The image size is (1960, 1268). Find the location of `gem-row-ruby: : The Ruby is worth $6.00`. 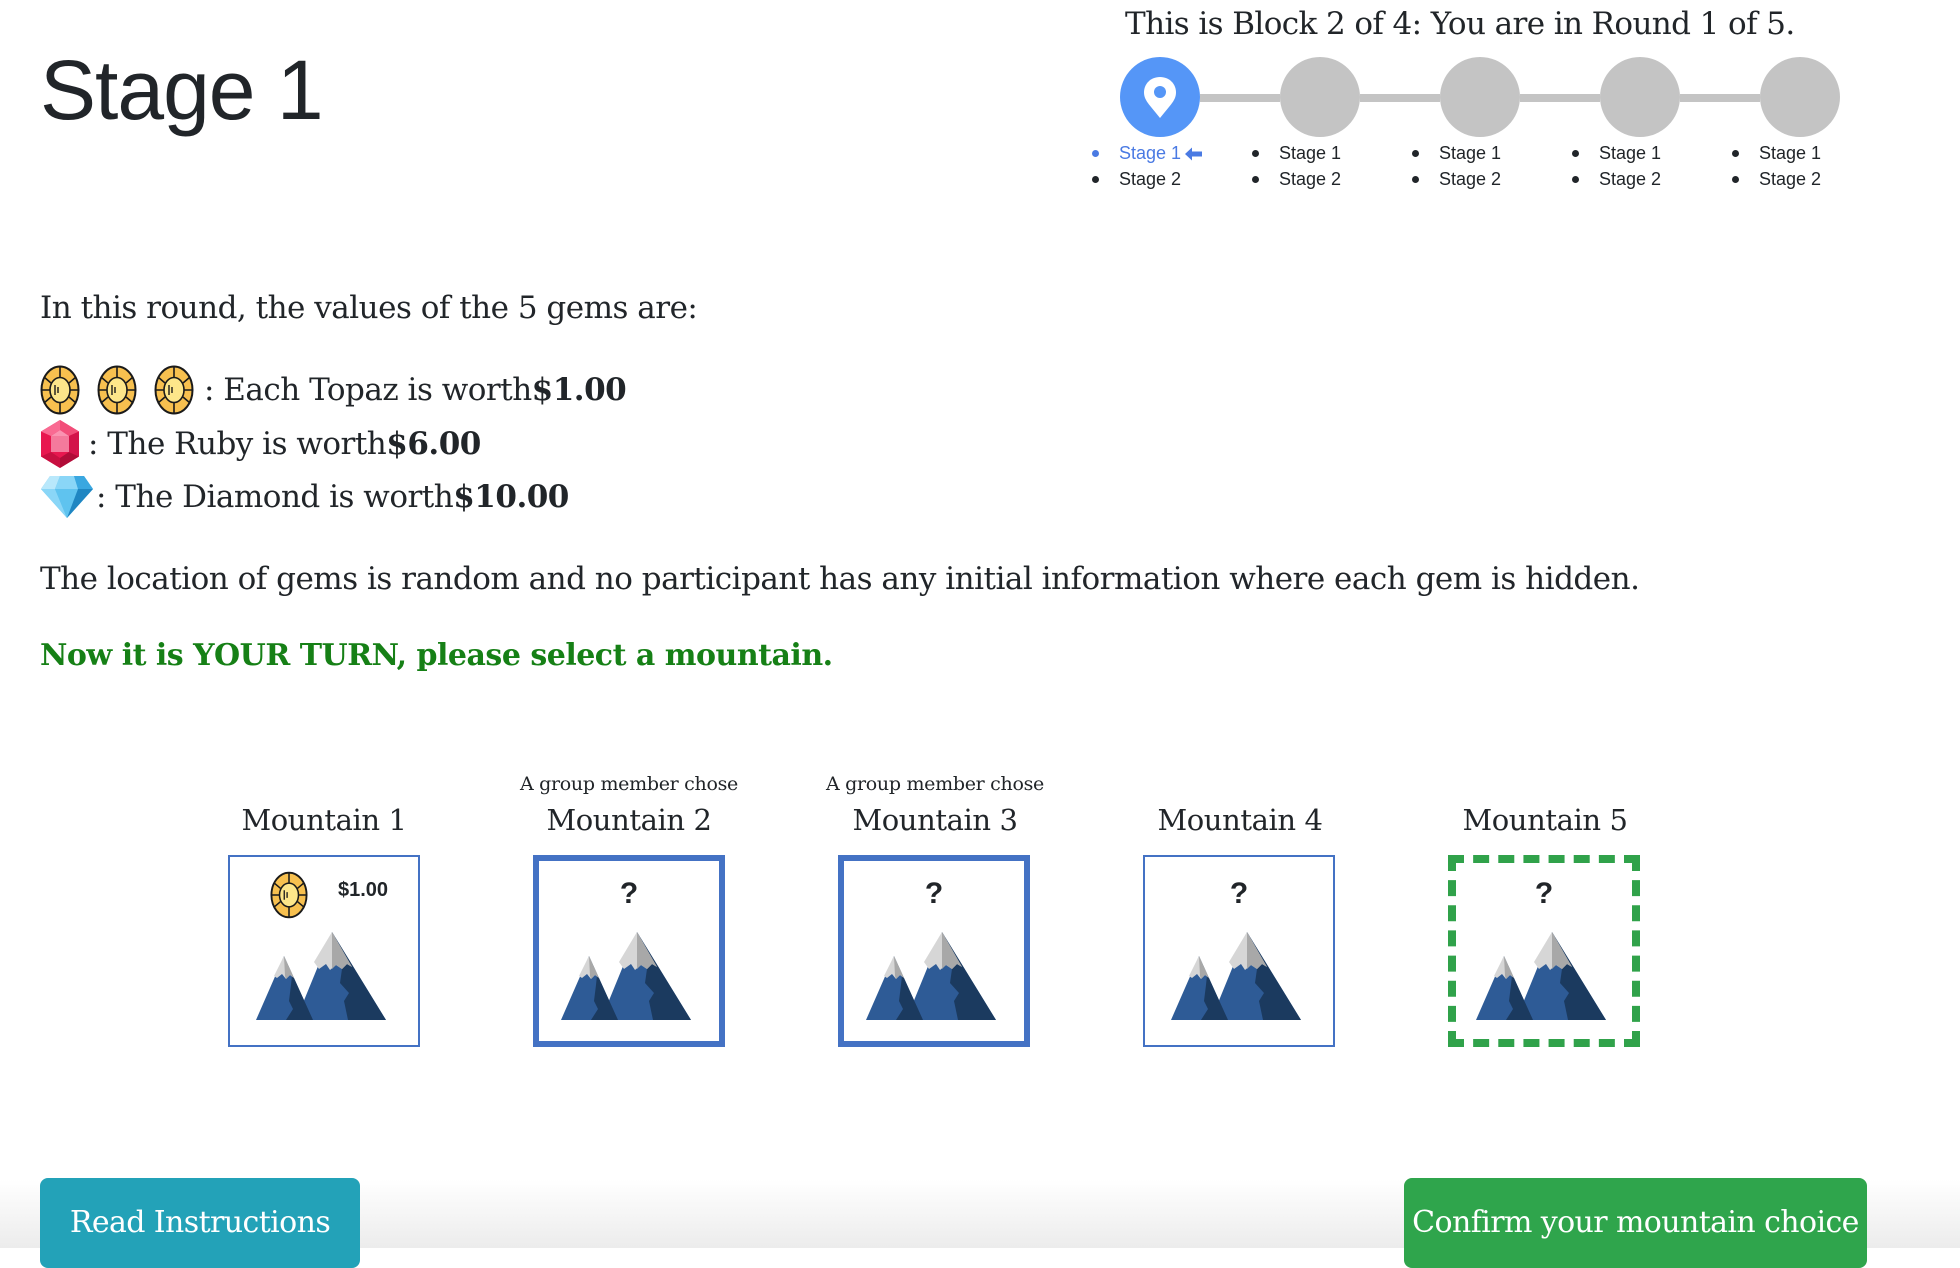

gem-row-ruby: : The Ruby is worth $6.00 is located at coordinates (260, 444).